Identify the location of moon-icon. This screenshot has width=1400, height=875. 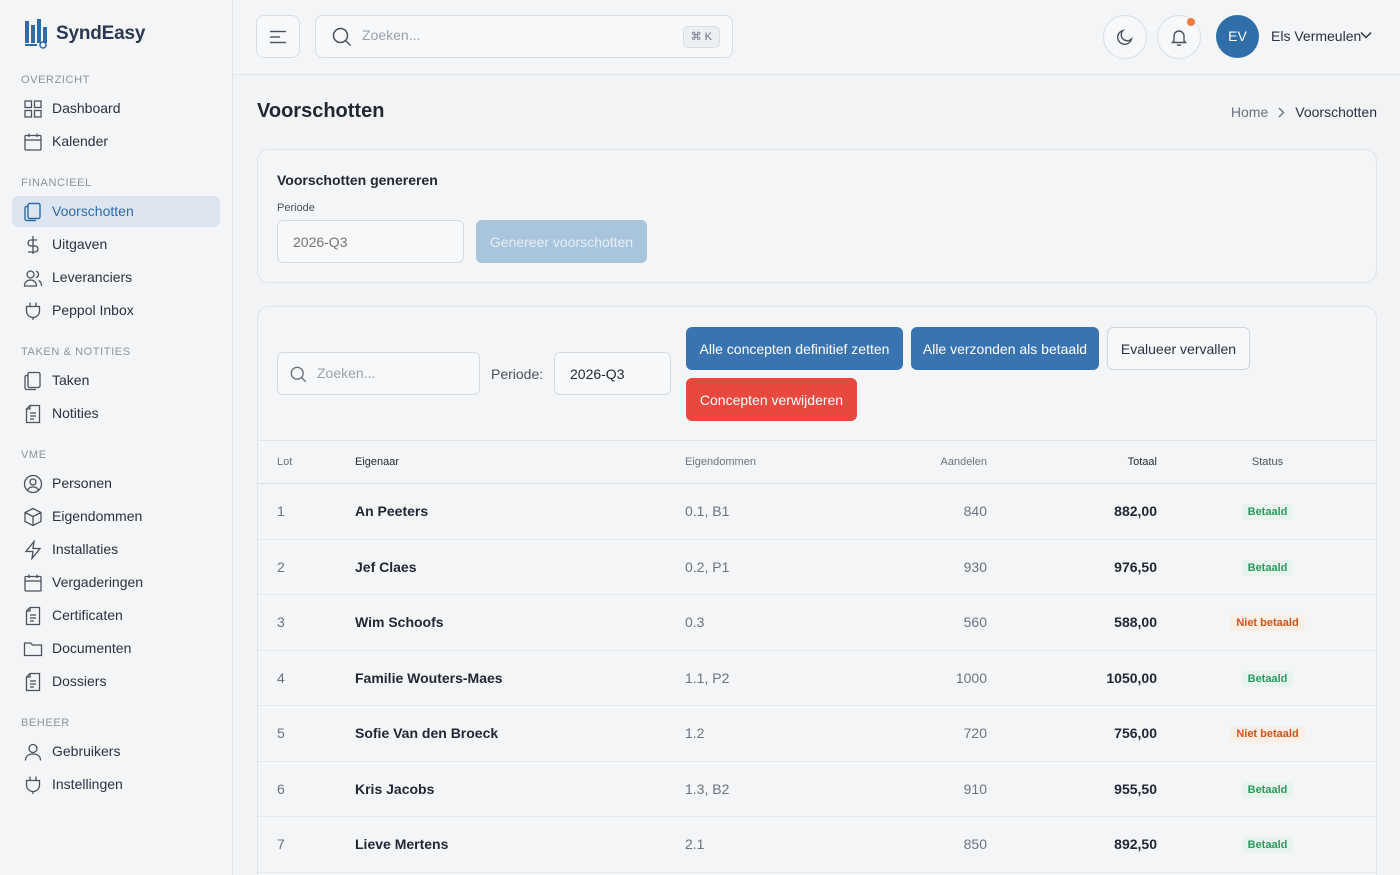
(1125, 37).